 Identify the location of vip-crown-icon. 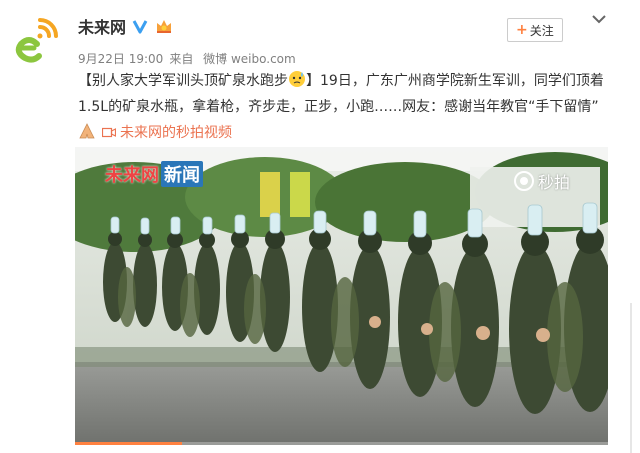
(164, 26).